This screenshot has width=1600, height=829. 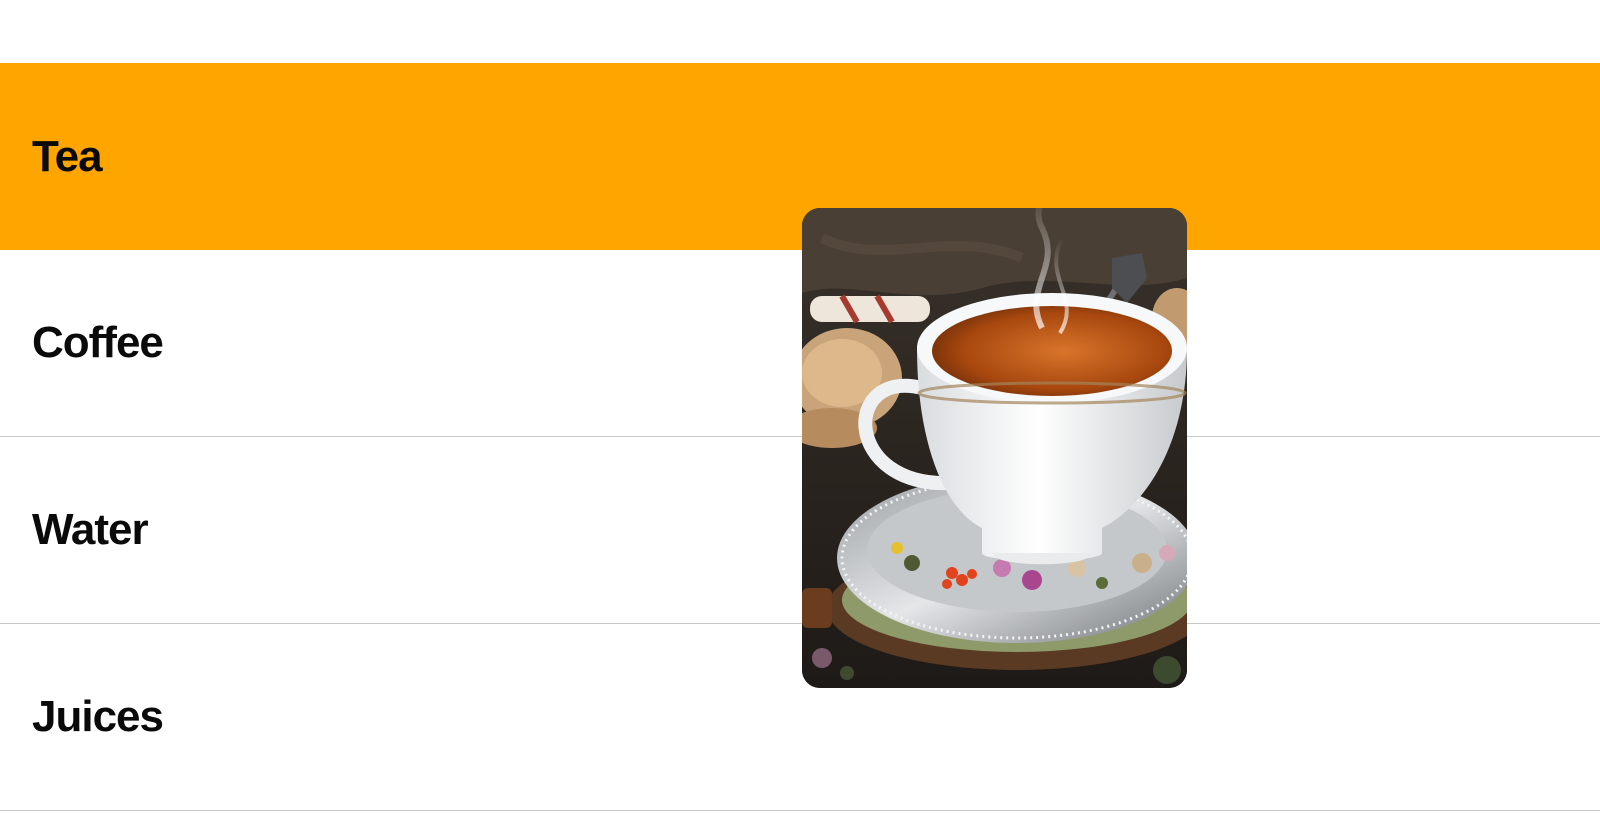 I want to click on tea-preview-image, so click(x=994, y=448).